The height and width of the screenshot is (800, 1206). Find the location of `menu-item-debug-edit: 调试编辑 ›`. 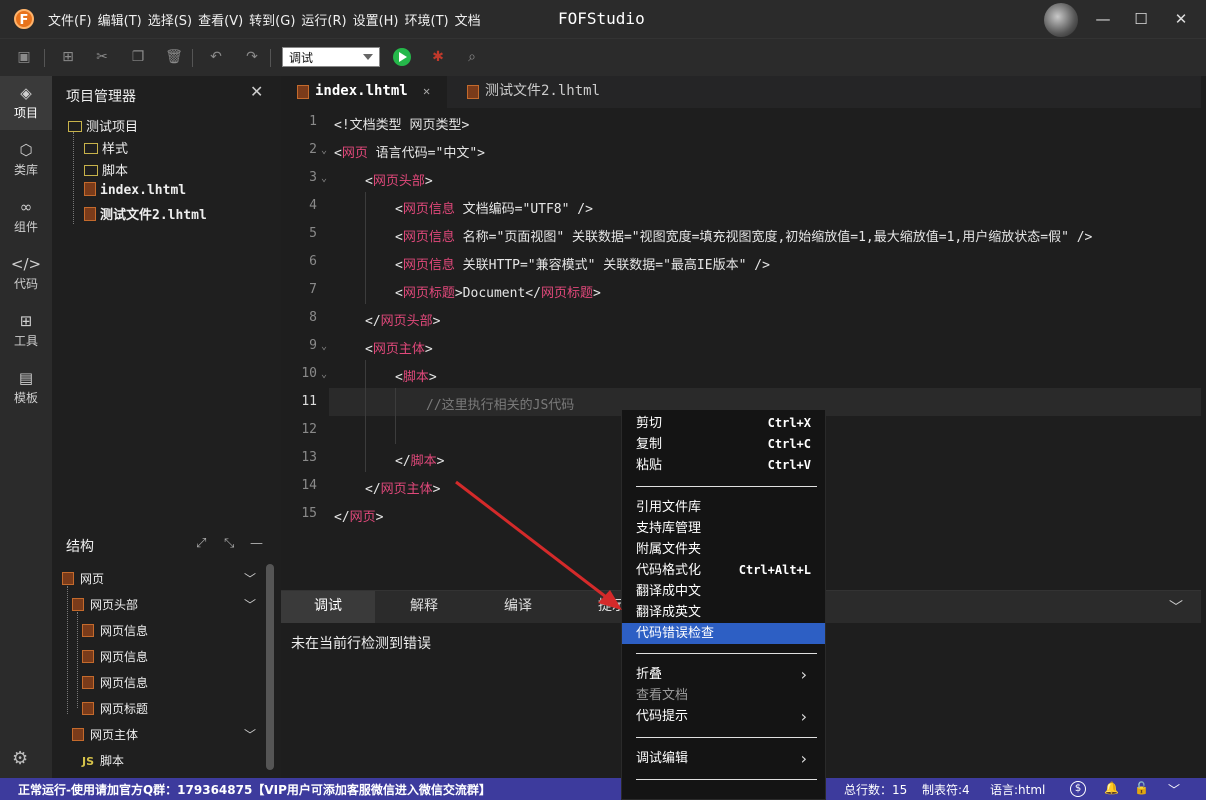

menu-item-debug-edit: 调试编辑 › is located at coordinates (723, 758).